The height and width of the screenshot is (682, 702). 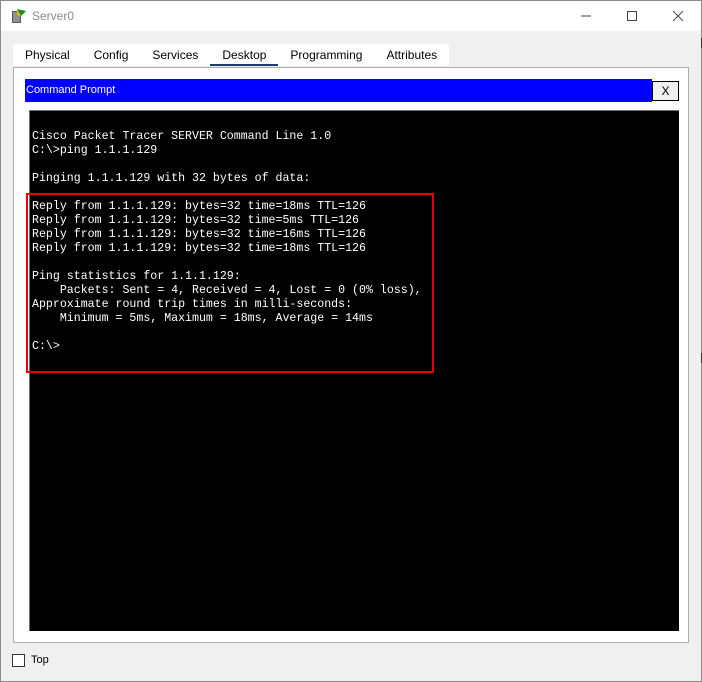 What do you see at coordinates (412, 55) in the screenshot?
I see `tab-attributes: Attributes` at bounding box center [412, 55].